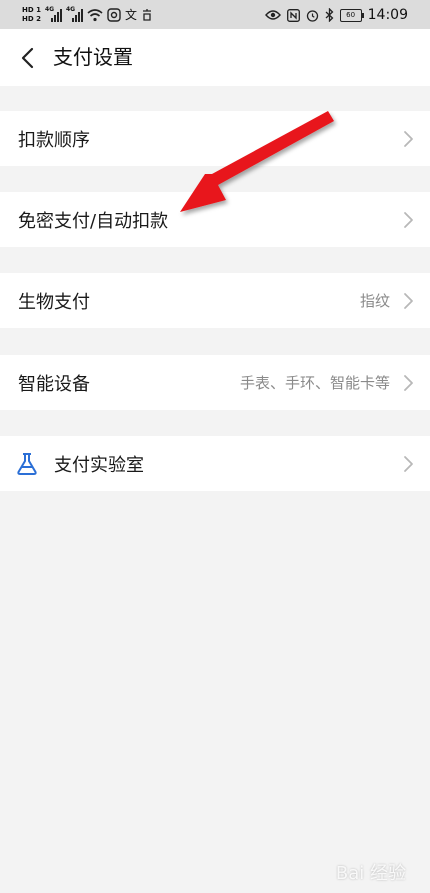 The width and height of the screenshot is (430, 893). Describe the element at coordinates (114, 15) in the screenshot. I see `app-notification-icon` at that location.